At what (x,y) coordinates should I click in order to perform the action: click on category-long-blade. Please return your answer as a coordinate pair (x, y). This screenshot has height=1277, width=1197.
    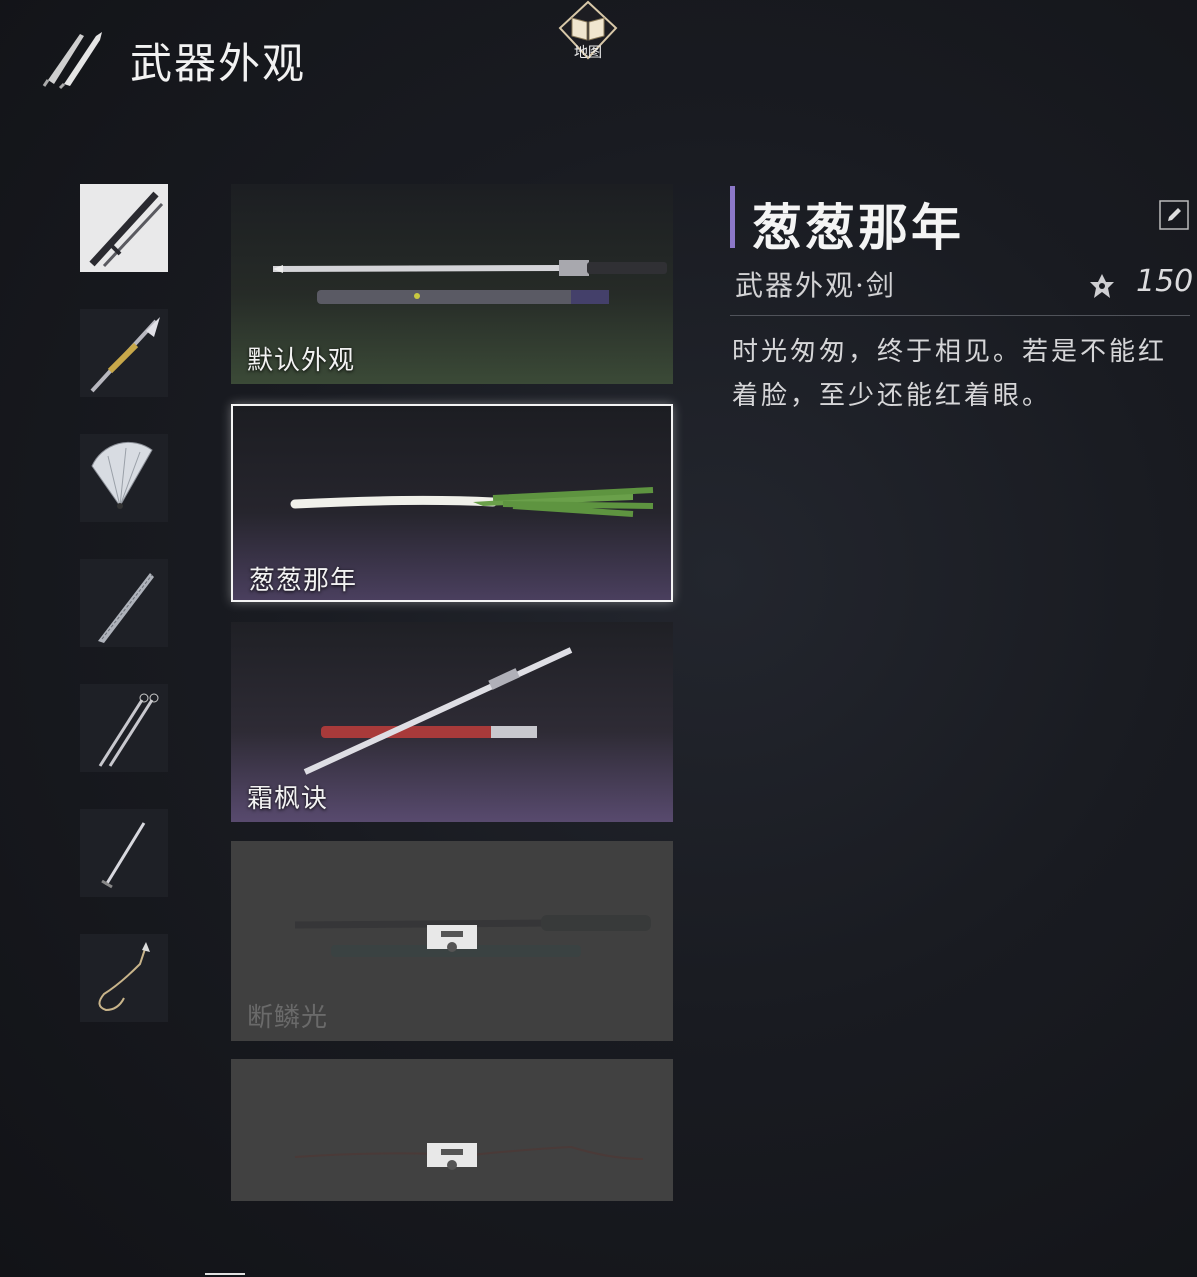
    Looking at the image, I should click on (124, 853).